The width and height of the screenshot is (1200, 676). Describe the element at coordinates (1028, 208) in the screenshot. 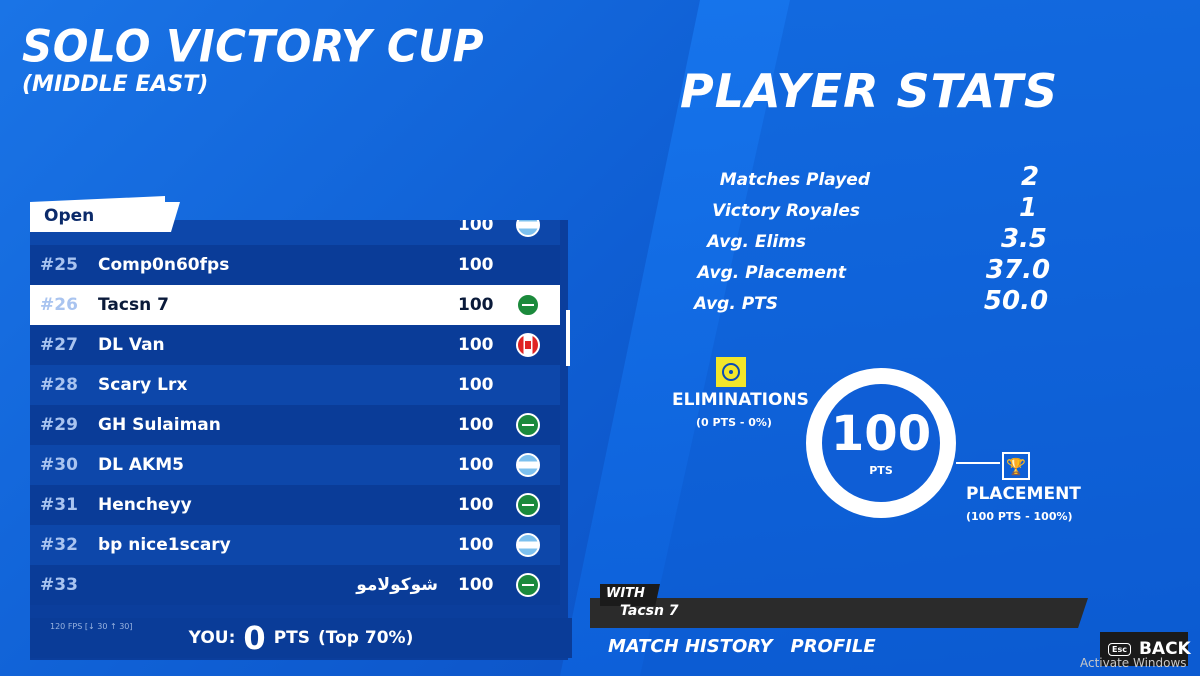

I see `stat-value-victories: 1` at that location.